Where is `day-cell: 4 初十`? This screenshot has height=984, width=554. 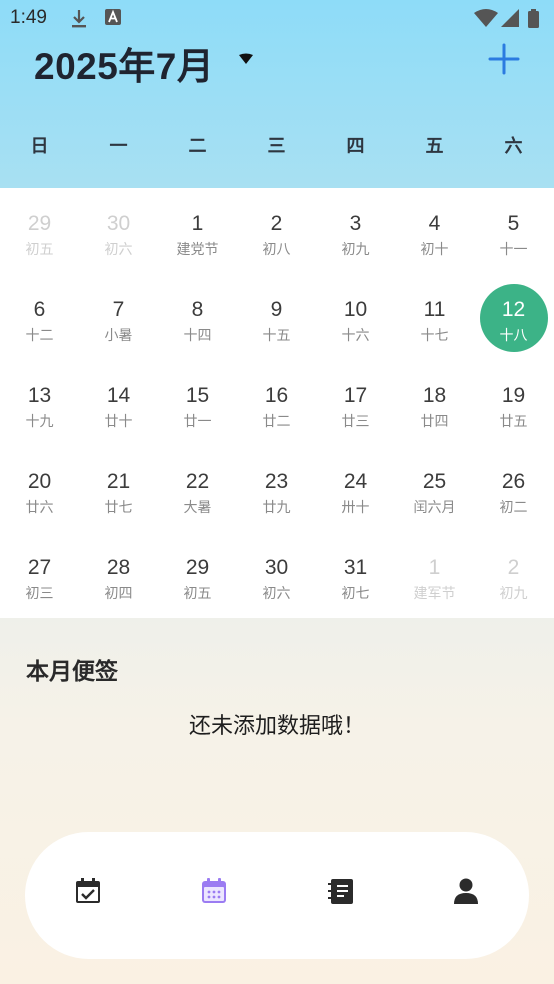
day-cell: 4 初十 is located at coordinates (434, 231).